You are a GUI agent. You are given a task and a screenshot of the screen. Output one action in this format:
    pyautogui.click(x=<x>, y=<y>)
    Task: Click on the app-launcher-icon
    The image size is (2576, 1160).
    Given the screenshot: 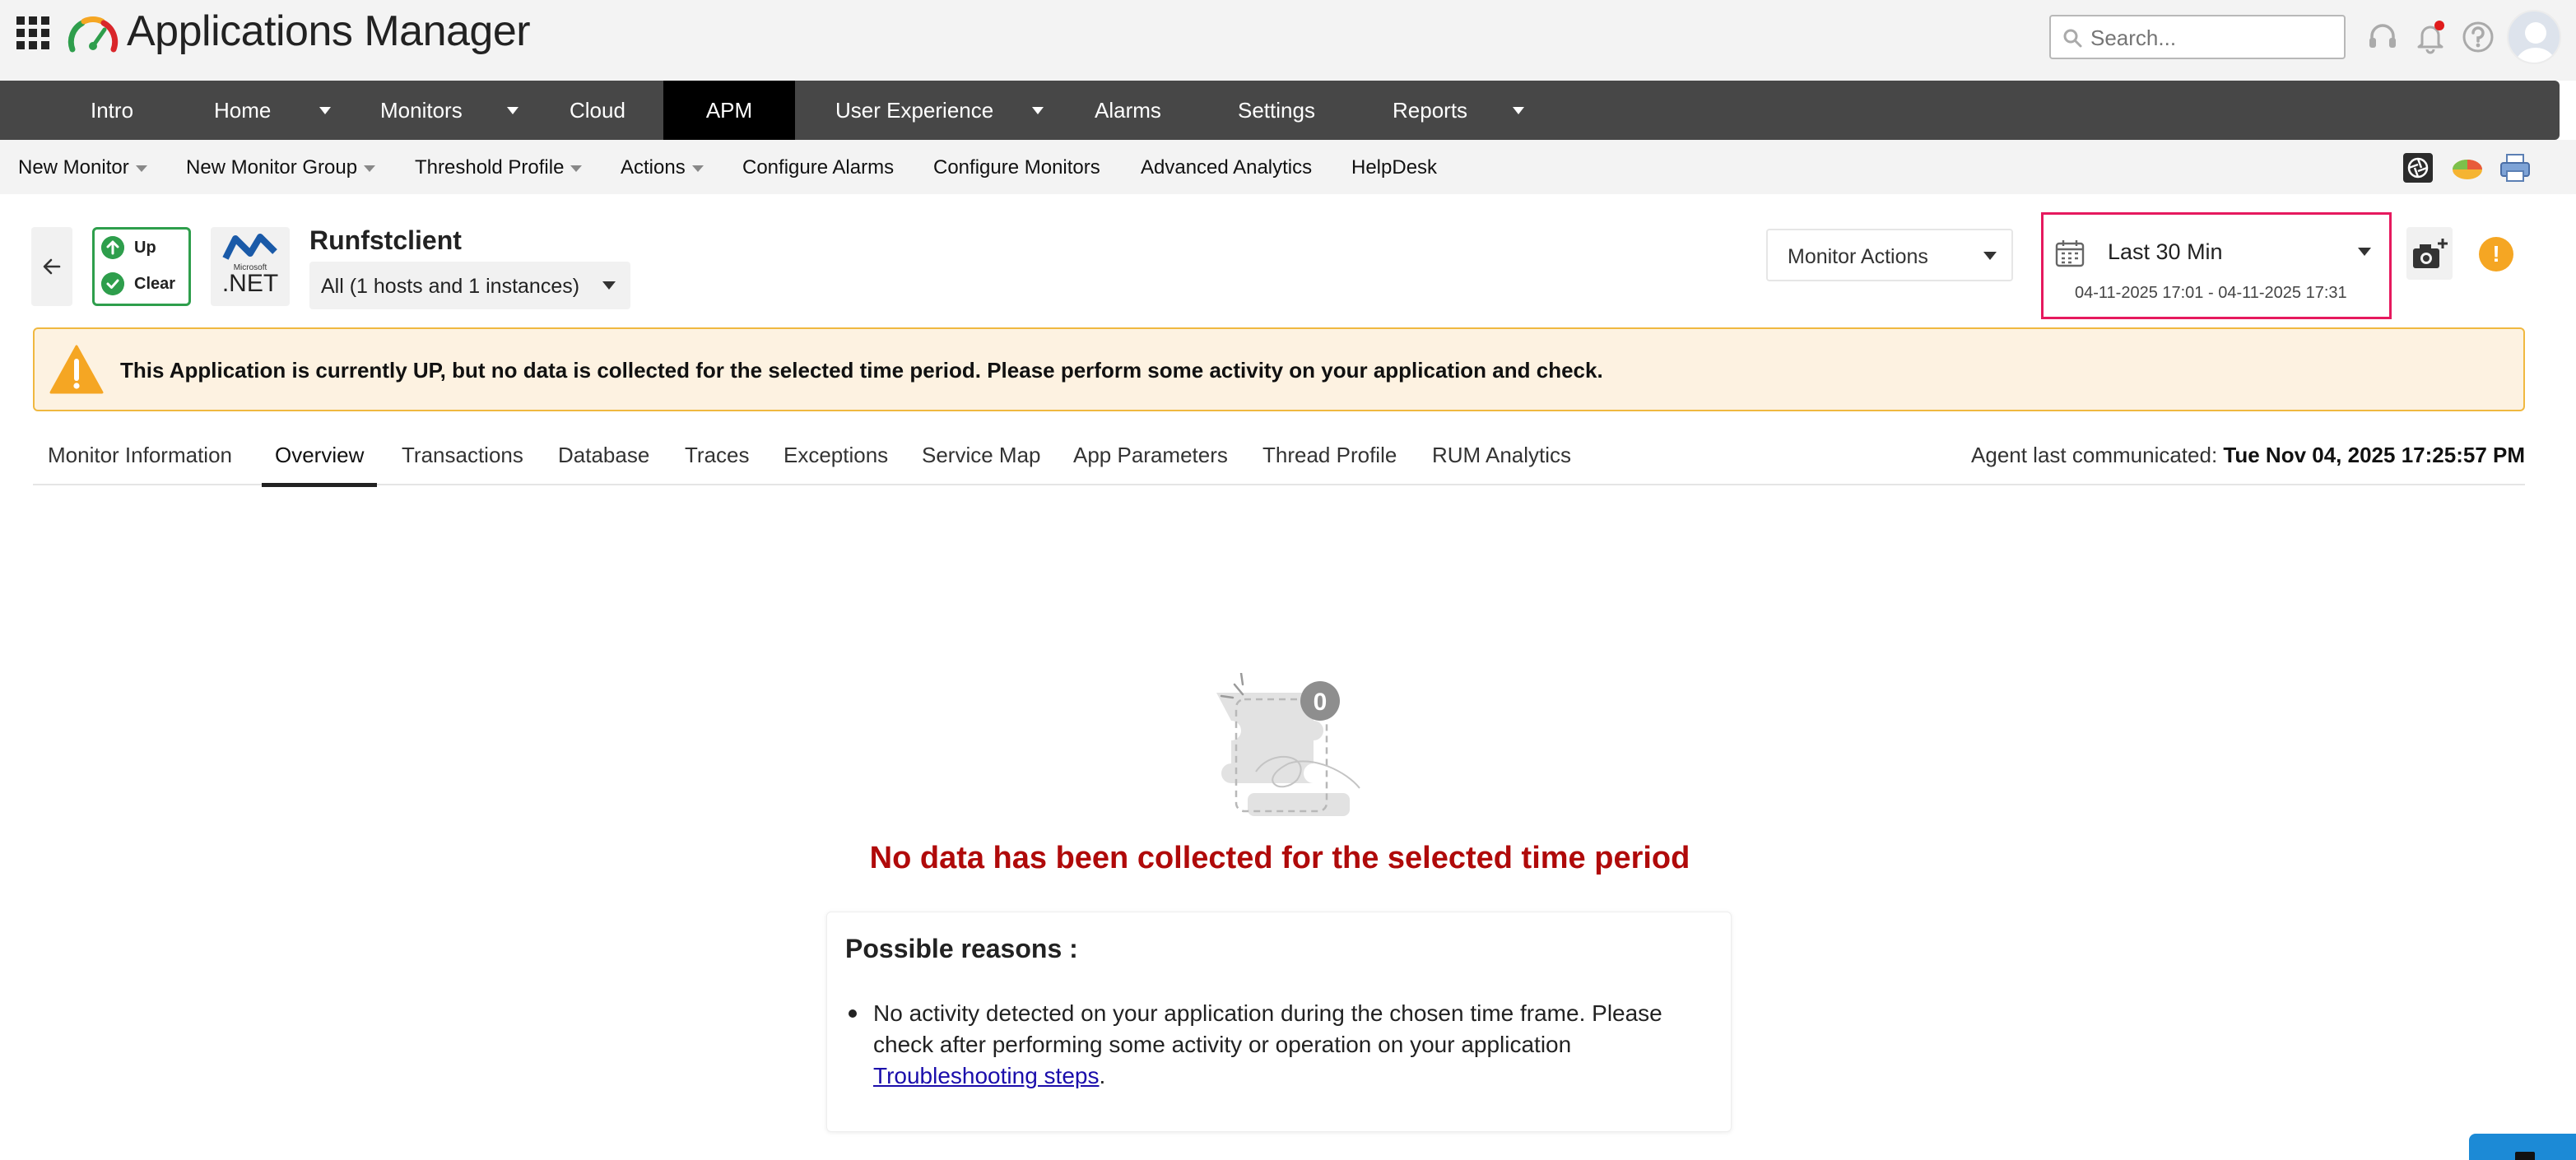 What is the action you would take?
    pyautogui.click(x=32, y=32)
    